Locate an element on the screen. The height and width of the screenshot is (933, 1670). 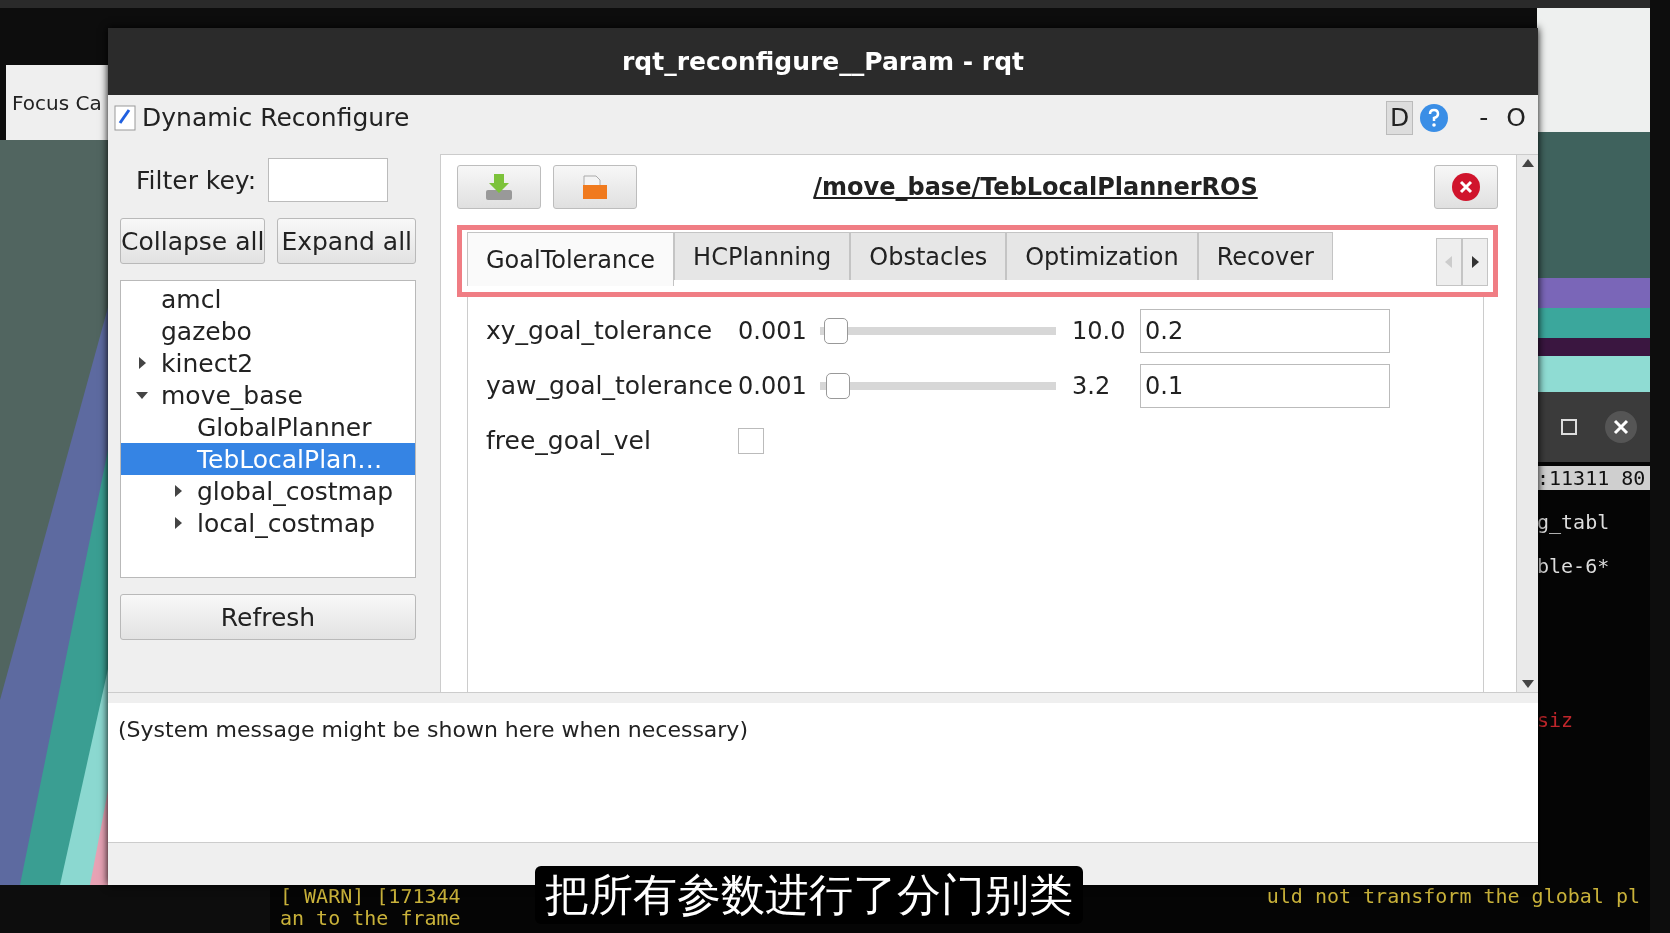
refresh-button: Refresh is located at coordinates (268, 617).